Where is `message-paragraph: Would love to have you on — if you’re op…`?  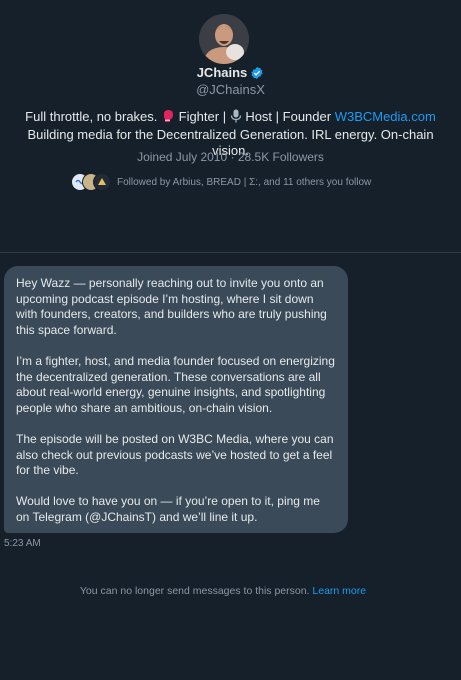 message-paragraph: Would love to have you on — if you’re op… is located at coordinates (168, 509).